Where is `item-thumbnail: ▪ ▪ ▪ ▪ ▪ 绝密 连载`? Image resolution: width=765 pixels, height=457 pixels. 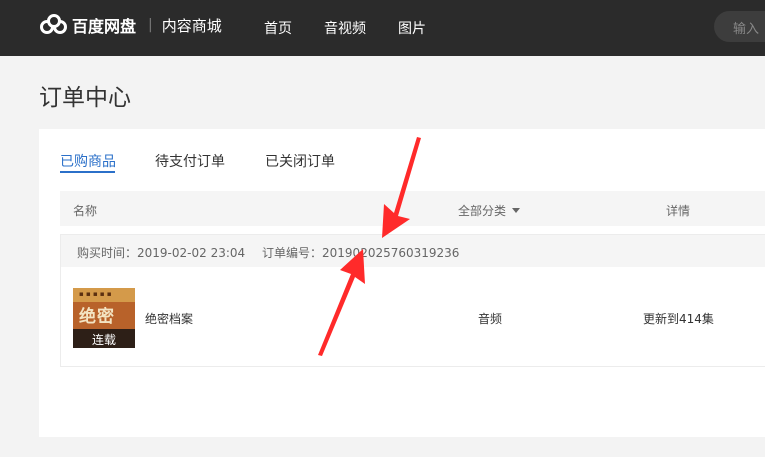
item-thumbnail: ▪ ▪ ▪ ▪ ▪ 绝密 连载 is located at coordinates (104, 318).